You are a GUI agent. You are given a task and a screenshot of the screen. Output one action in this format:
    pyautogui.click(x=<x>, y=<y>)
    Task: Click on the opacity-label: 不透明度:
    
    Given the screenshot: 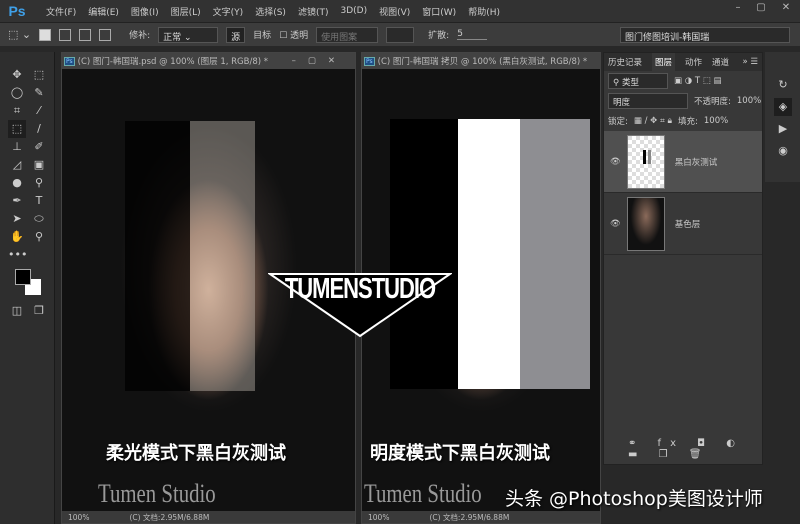 What is the action you would take?
    pyautogui.click(x=712, y=102)
    